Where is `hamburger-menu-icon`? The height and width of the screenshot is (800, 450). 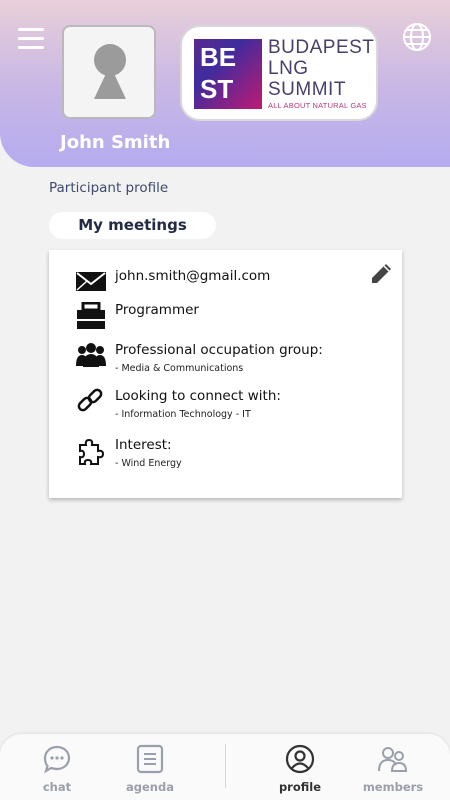
hamburger-menu-icon is located at coordinates (31, 39).